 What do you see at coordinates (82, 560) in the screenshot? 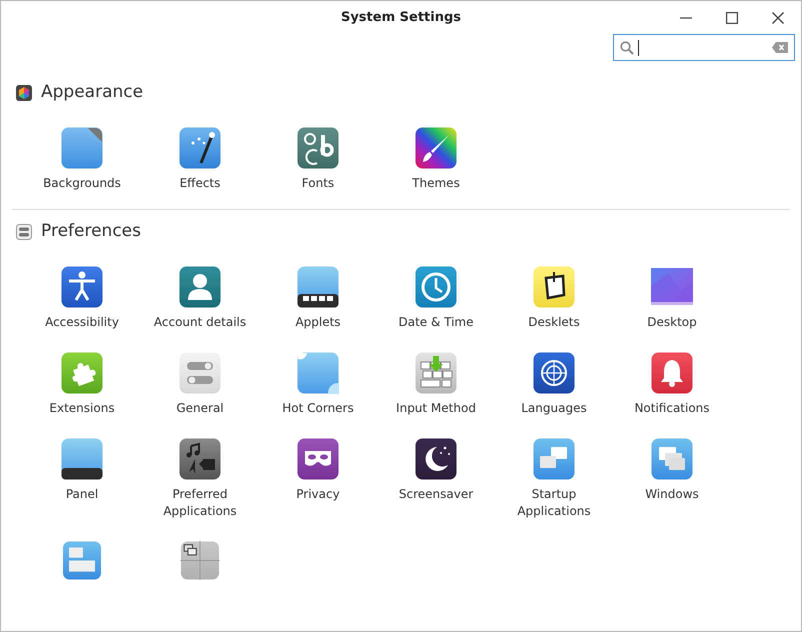
I see `layout-icon` at bounding box center [82, 560].